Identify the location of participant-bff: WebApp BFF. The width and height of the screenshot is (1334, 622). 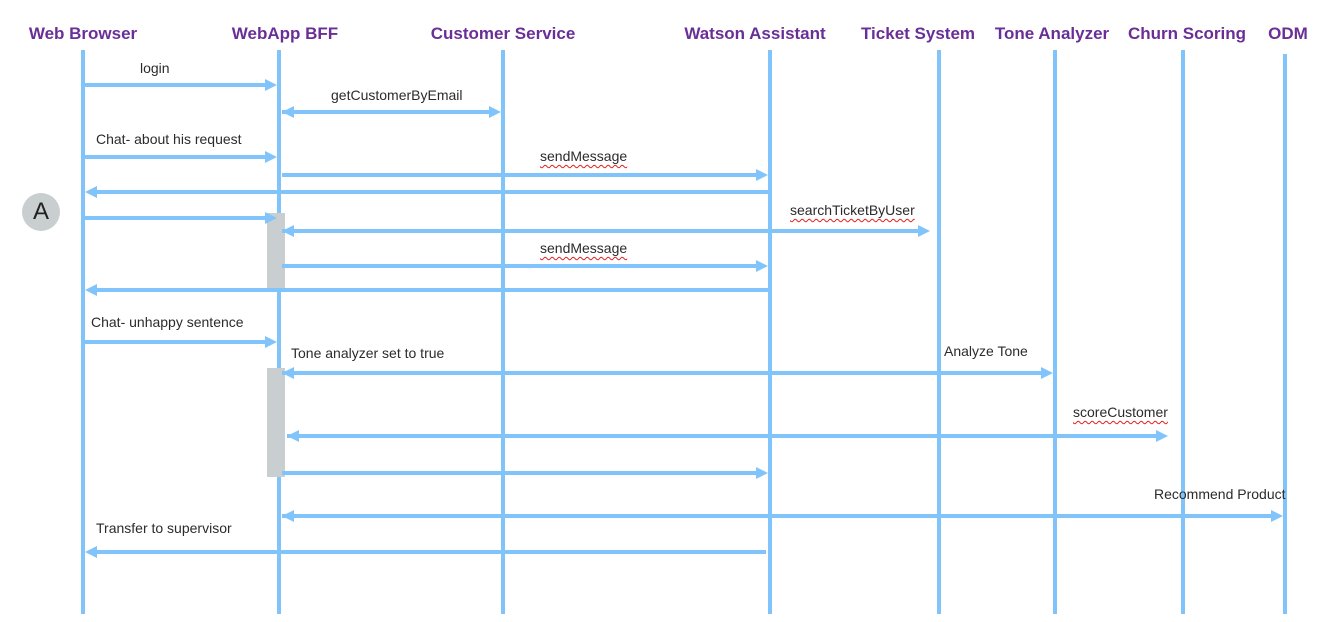
(285, 33).